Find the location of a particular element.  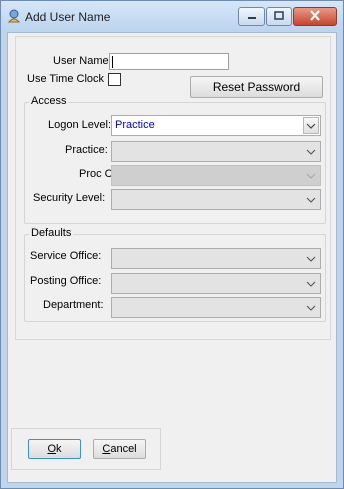

use-time-clock-label: Use Time Clock is located at coordinates (66, 79).